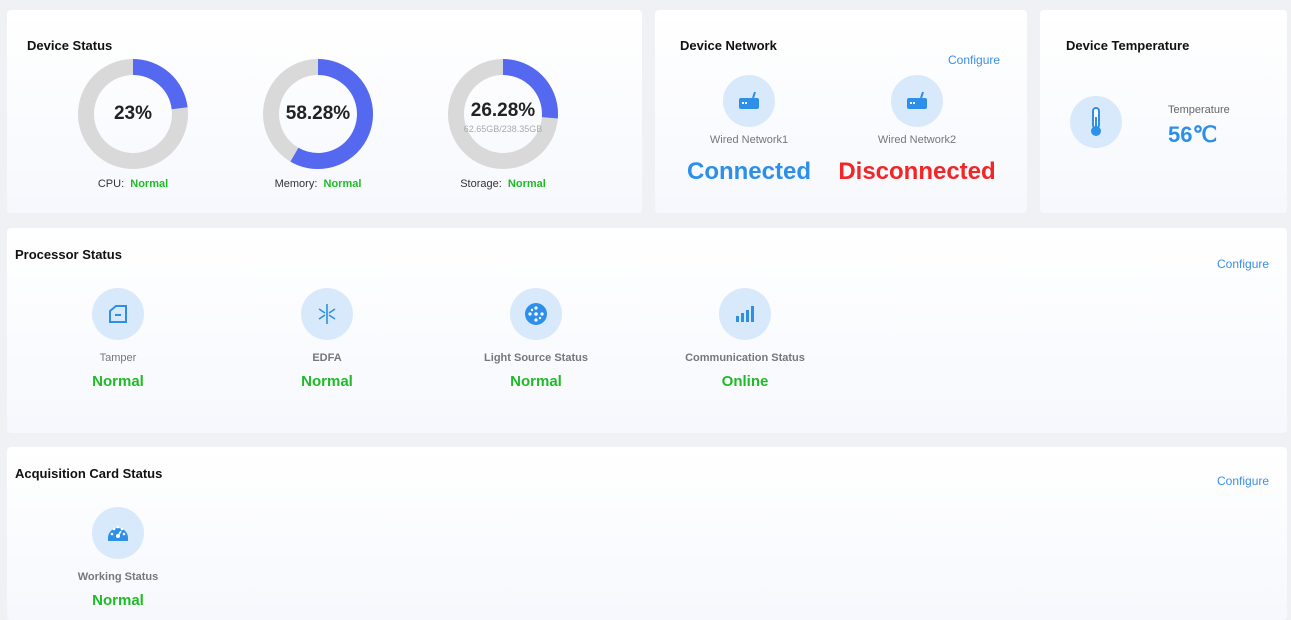  Describe the element at coordinates (296, 184) in the screenshot. I see `memory-label-text: Memory:` at that location.